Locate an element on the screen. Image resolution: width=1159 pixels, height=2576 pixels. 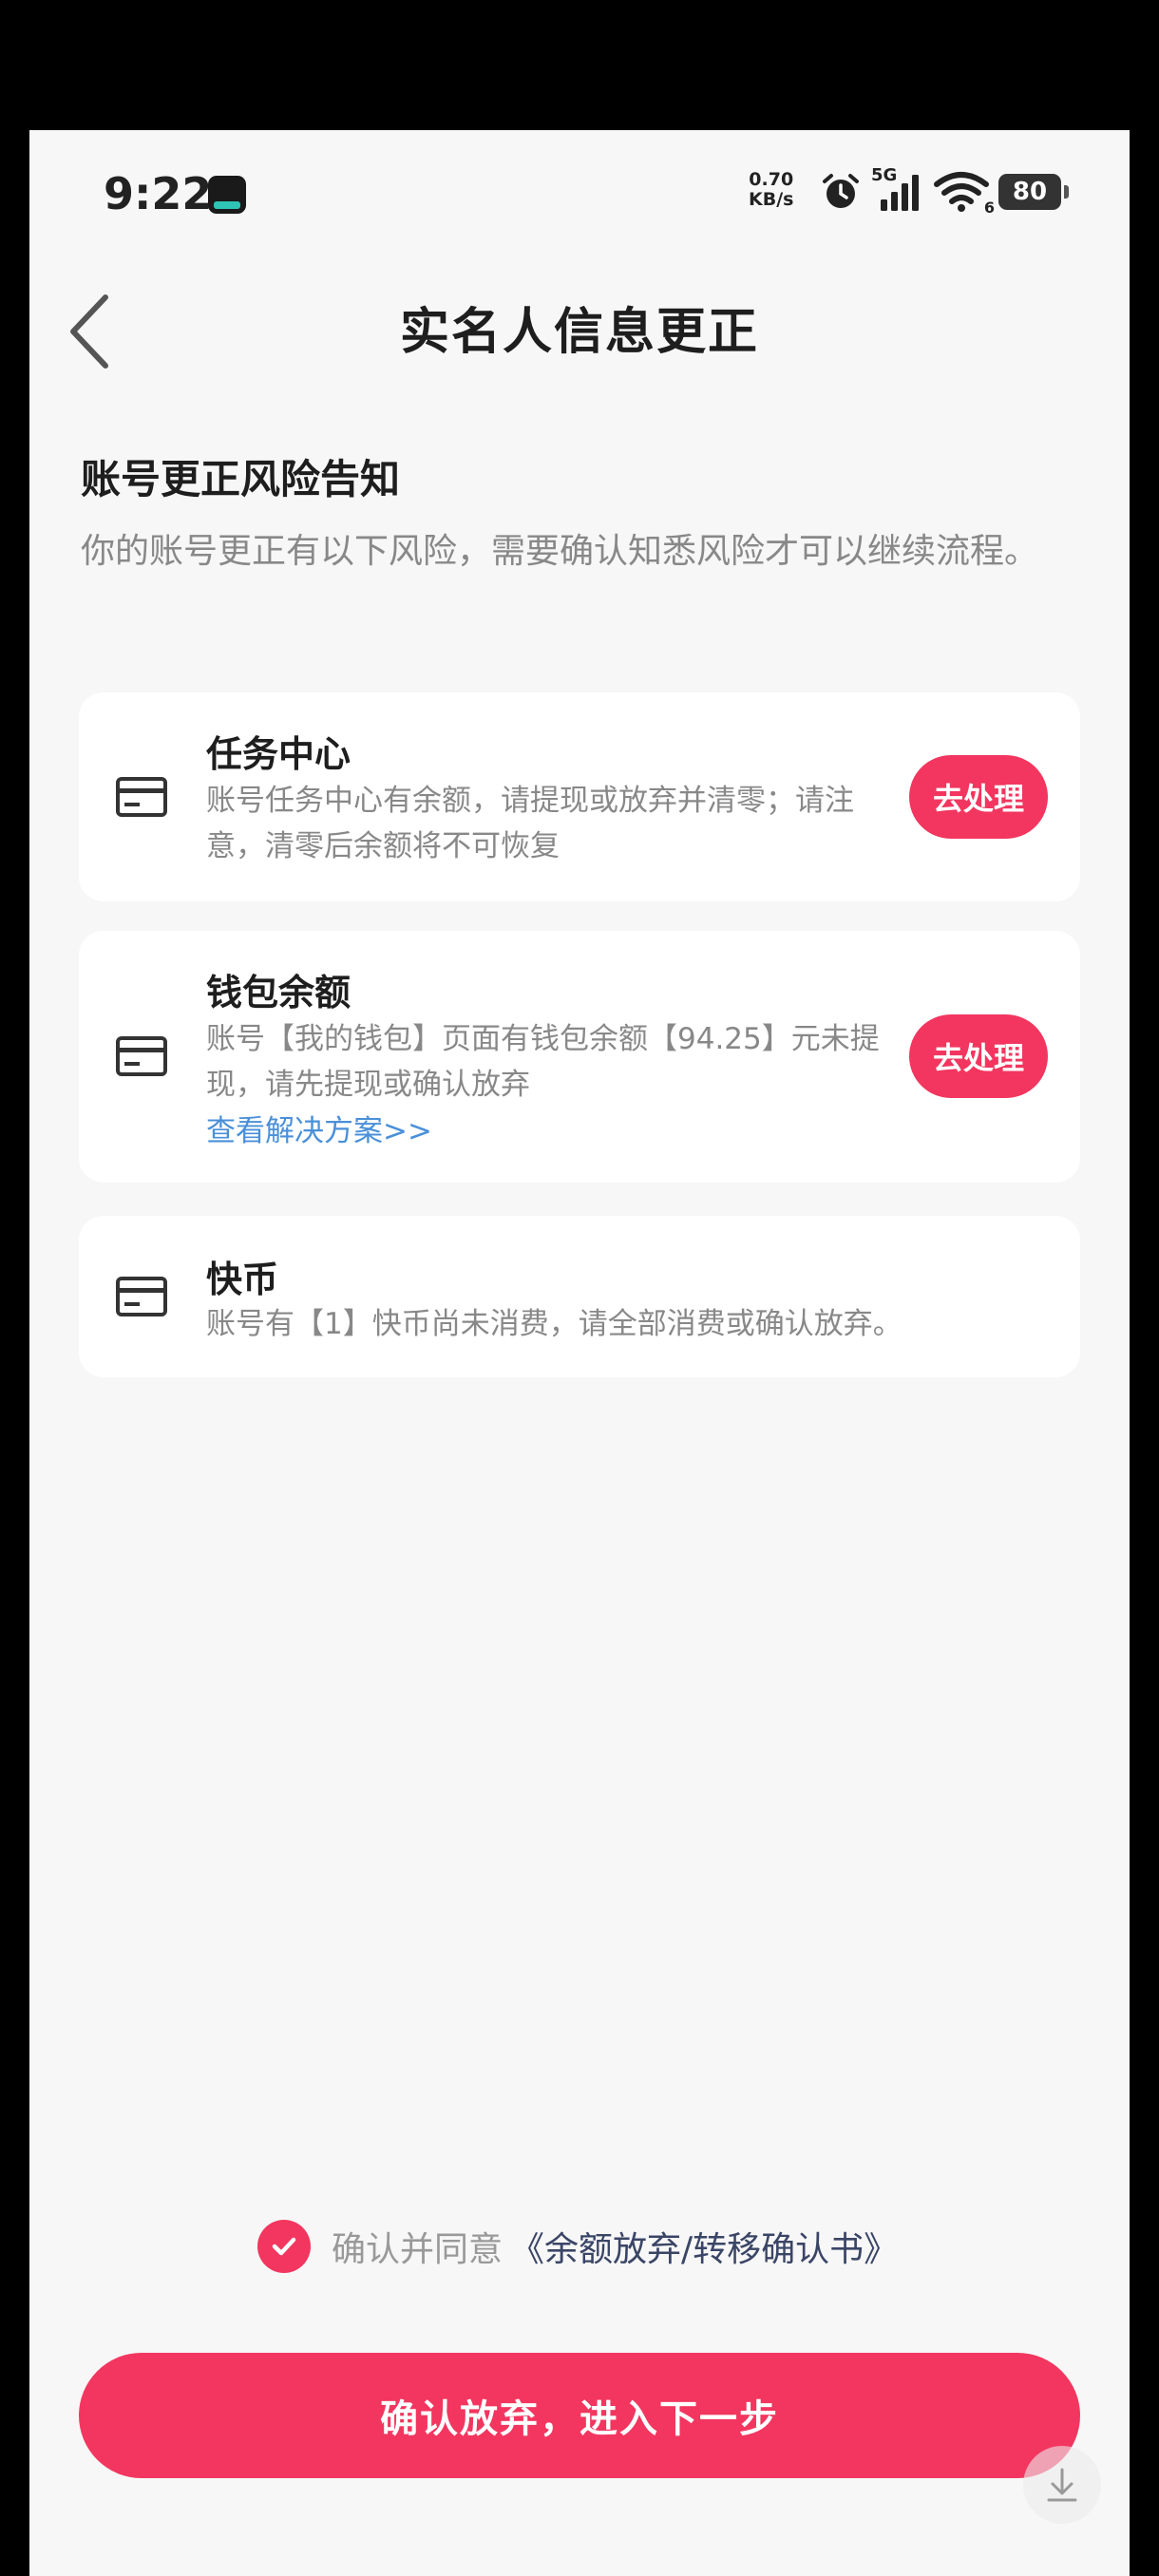
wifi-band-label: 6 is located at coordinates (989, 208).